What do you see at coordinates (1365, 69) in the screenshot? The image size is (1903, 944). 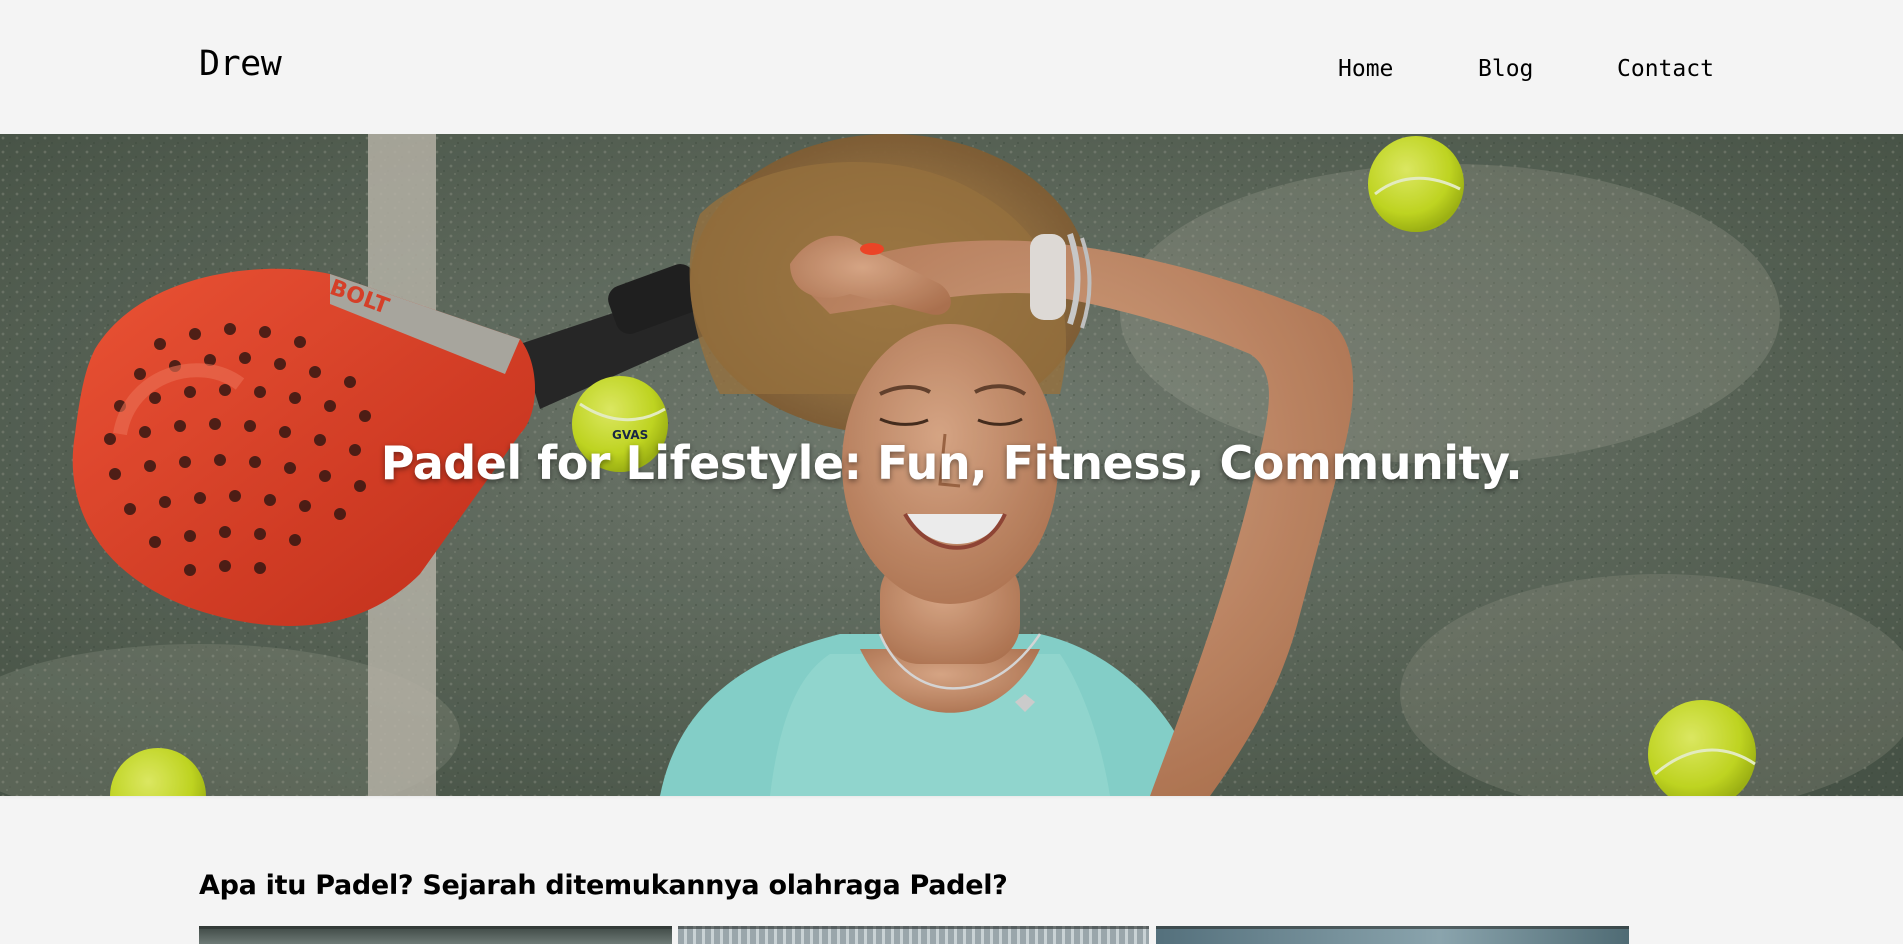 I see `nav-link-home: Home` at bounding box center [1365, 69].